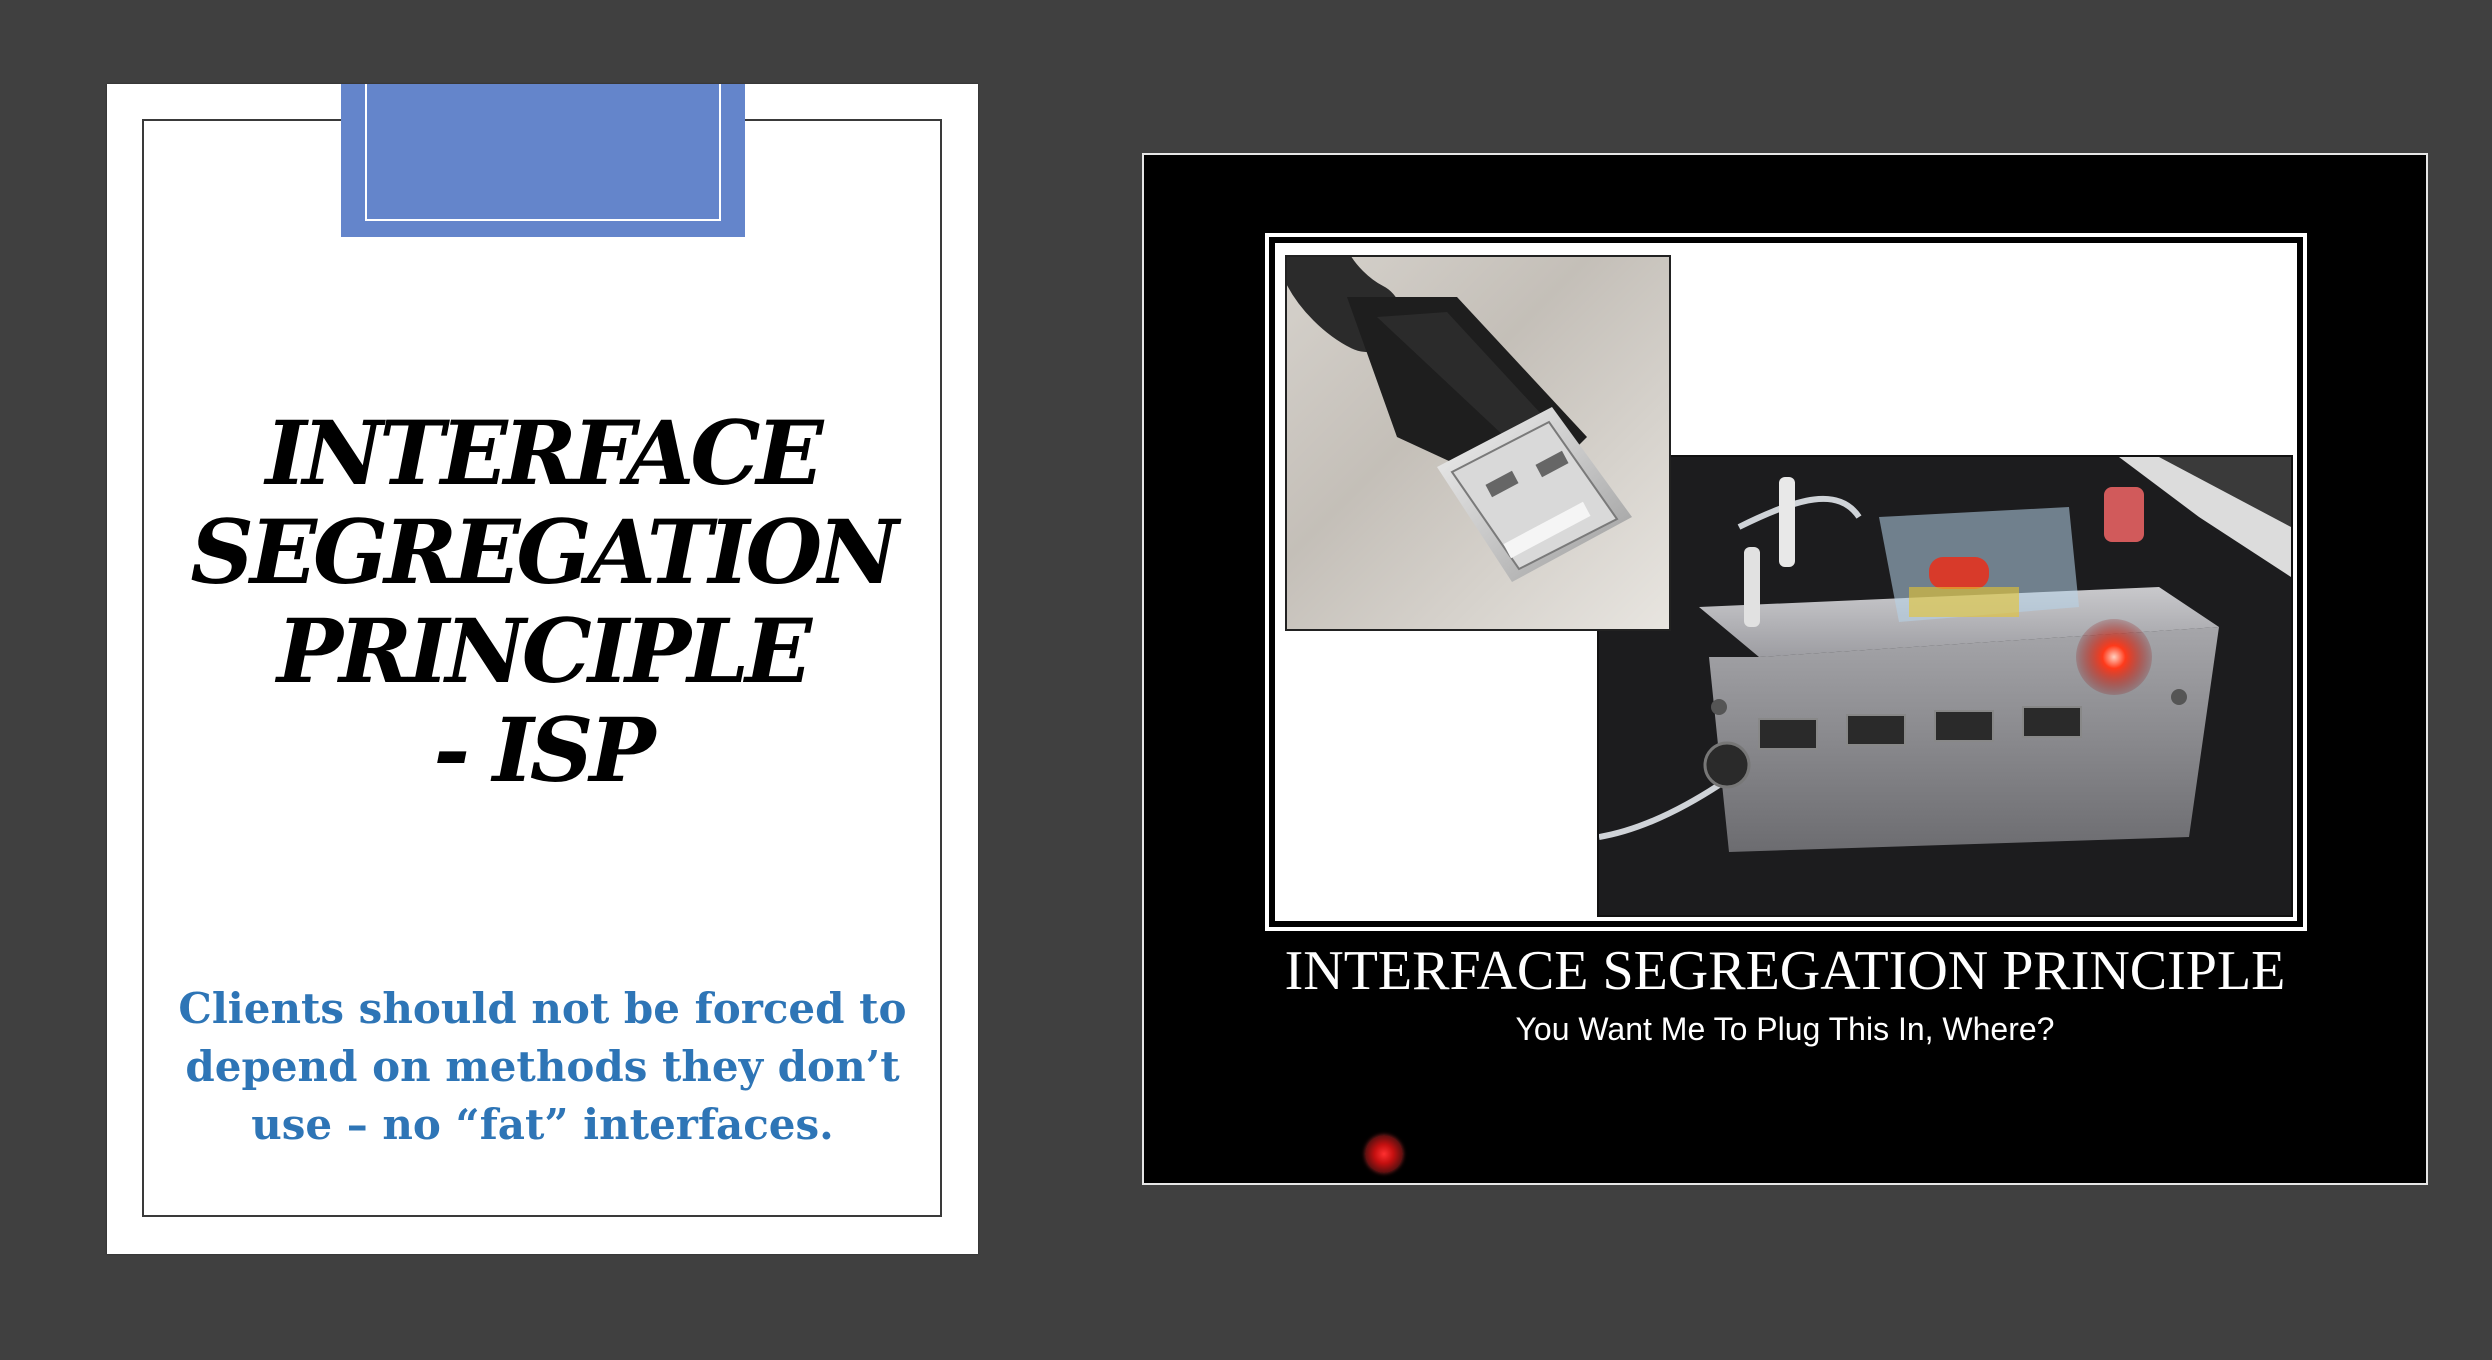 The image size is (2492, 1360). I want to click on slide-title: INTERFACE SEGREGATION PRINCIPLE - ISP, so click(542, 602).